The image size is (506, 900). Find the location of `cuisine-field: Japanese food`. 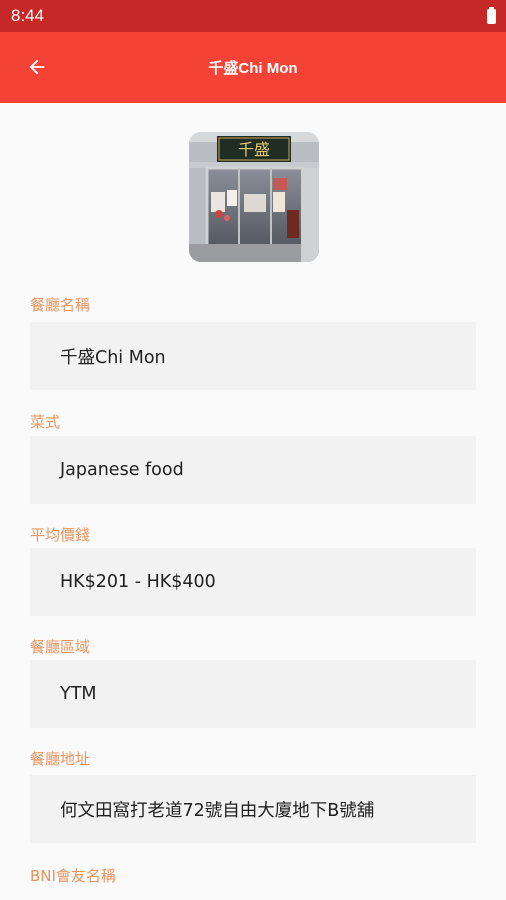

cuisine-field: Japanese food is located at coordinates (253, 470).